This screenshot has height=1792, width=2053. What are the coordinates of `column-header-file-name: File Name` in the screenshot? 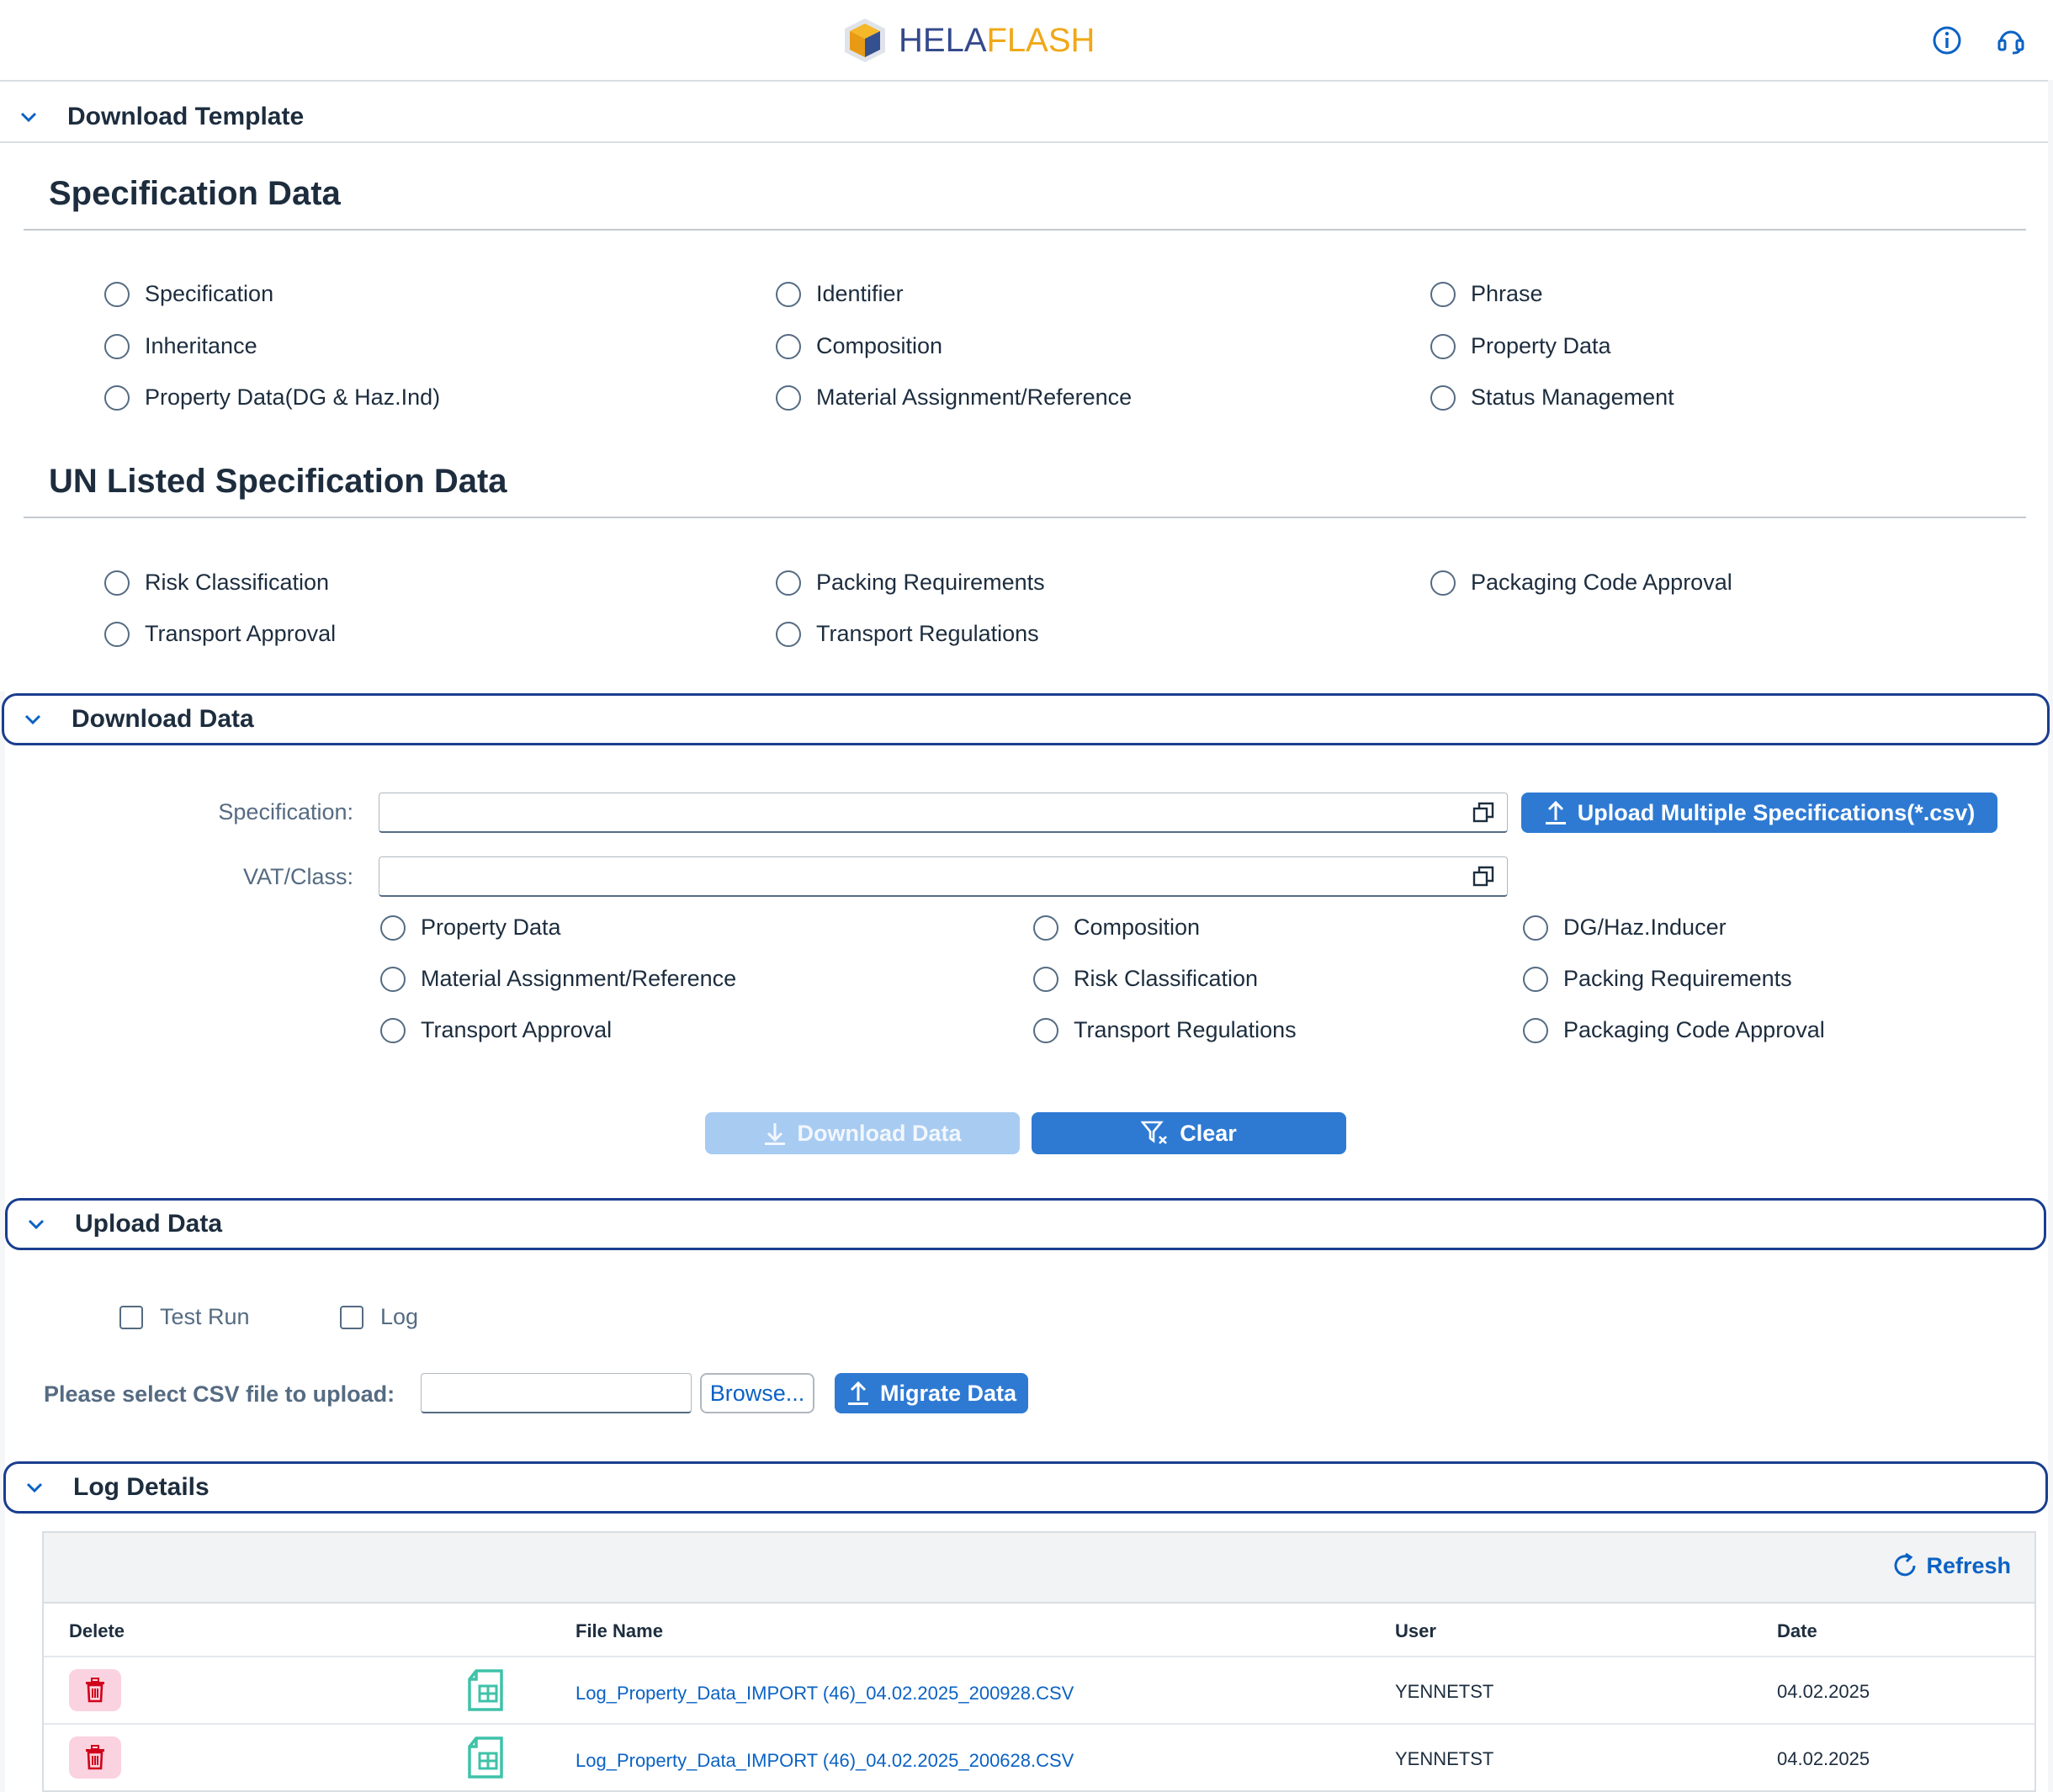 It's located at (619, 1630).